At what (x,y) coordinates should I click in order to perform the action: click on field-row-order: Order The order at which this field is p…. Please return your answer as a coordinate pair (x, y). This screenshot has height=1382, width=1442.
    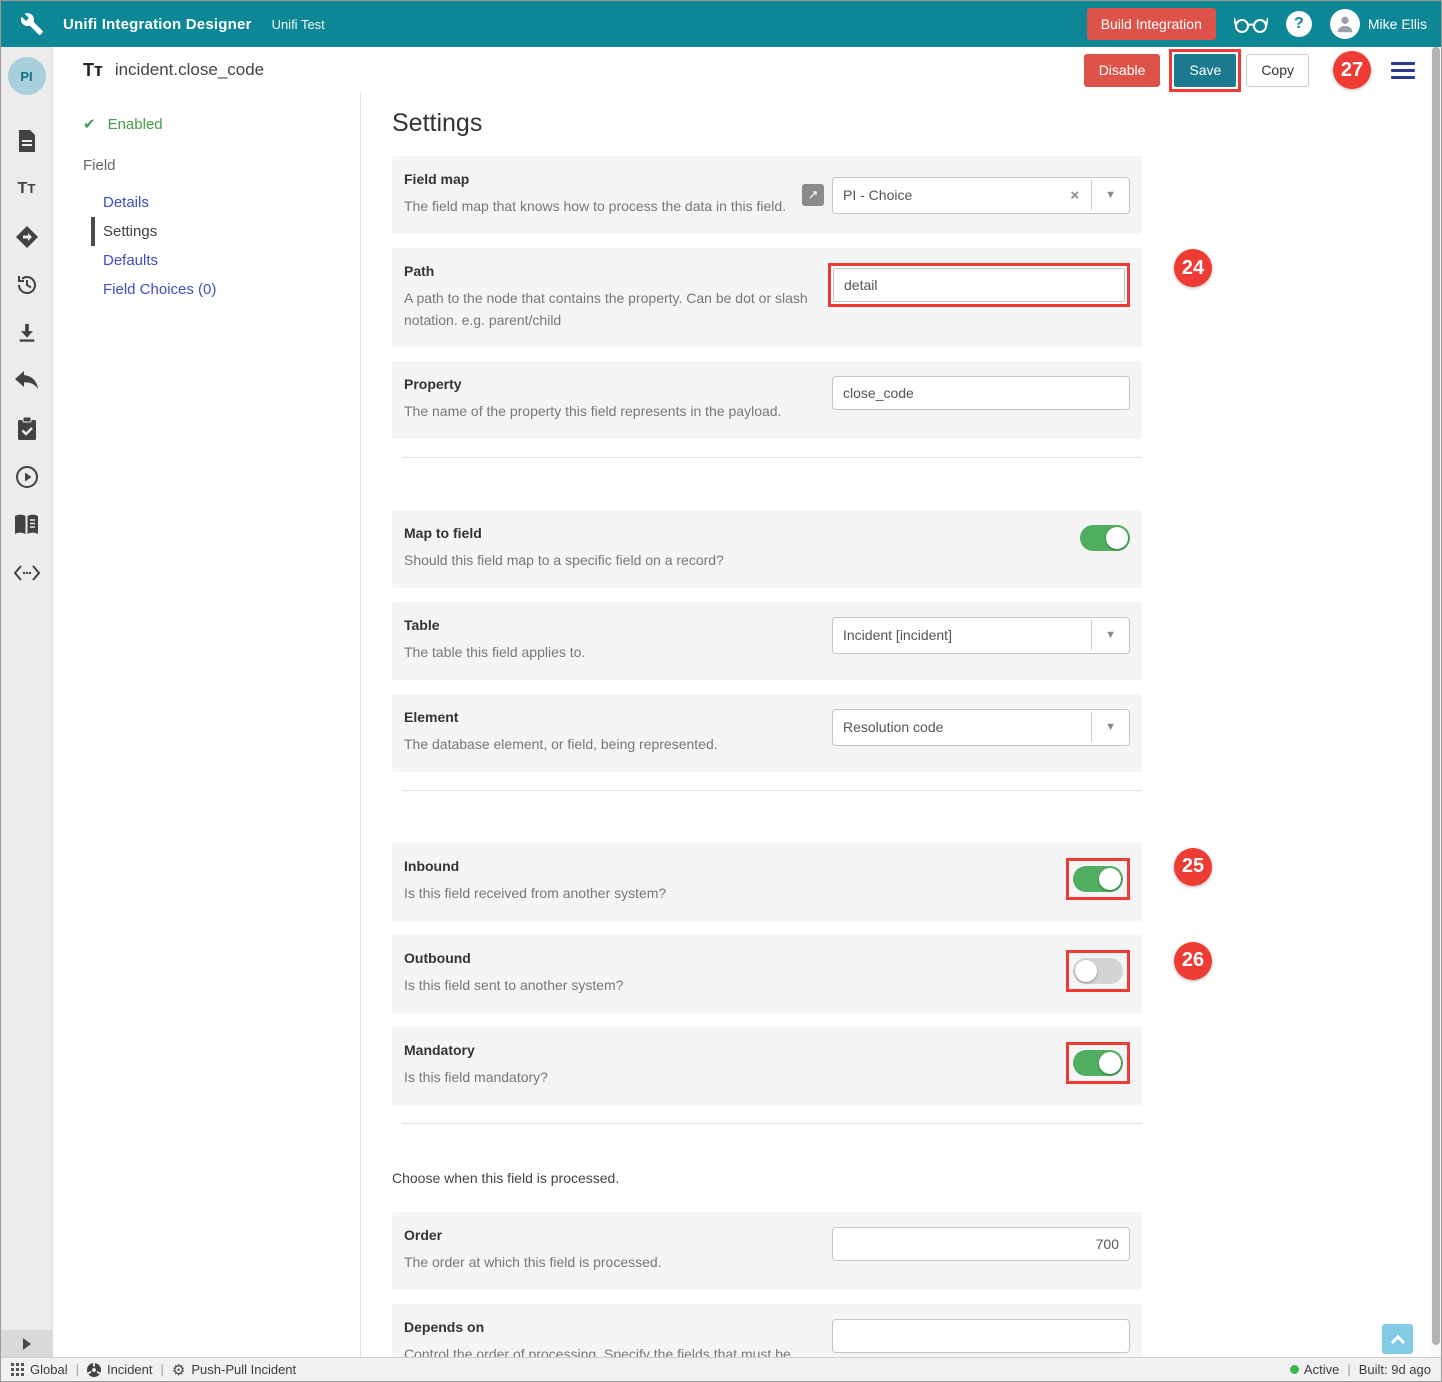
    Looking at the image, I should click on (767, 1250).